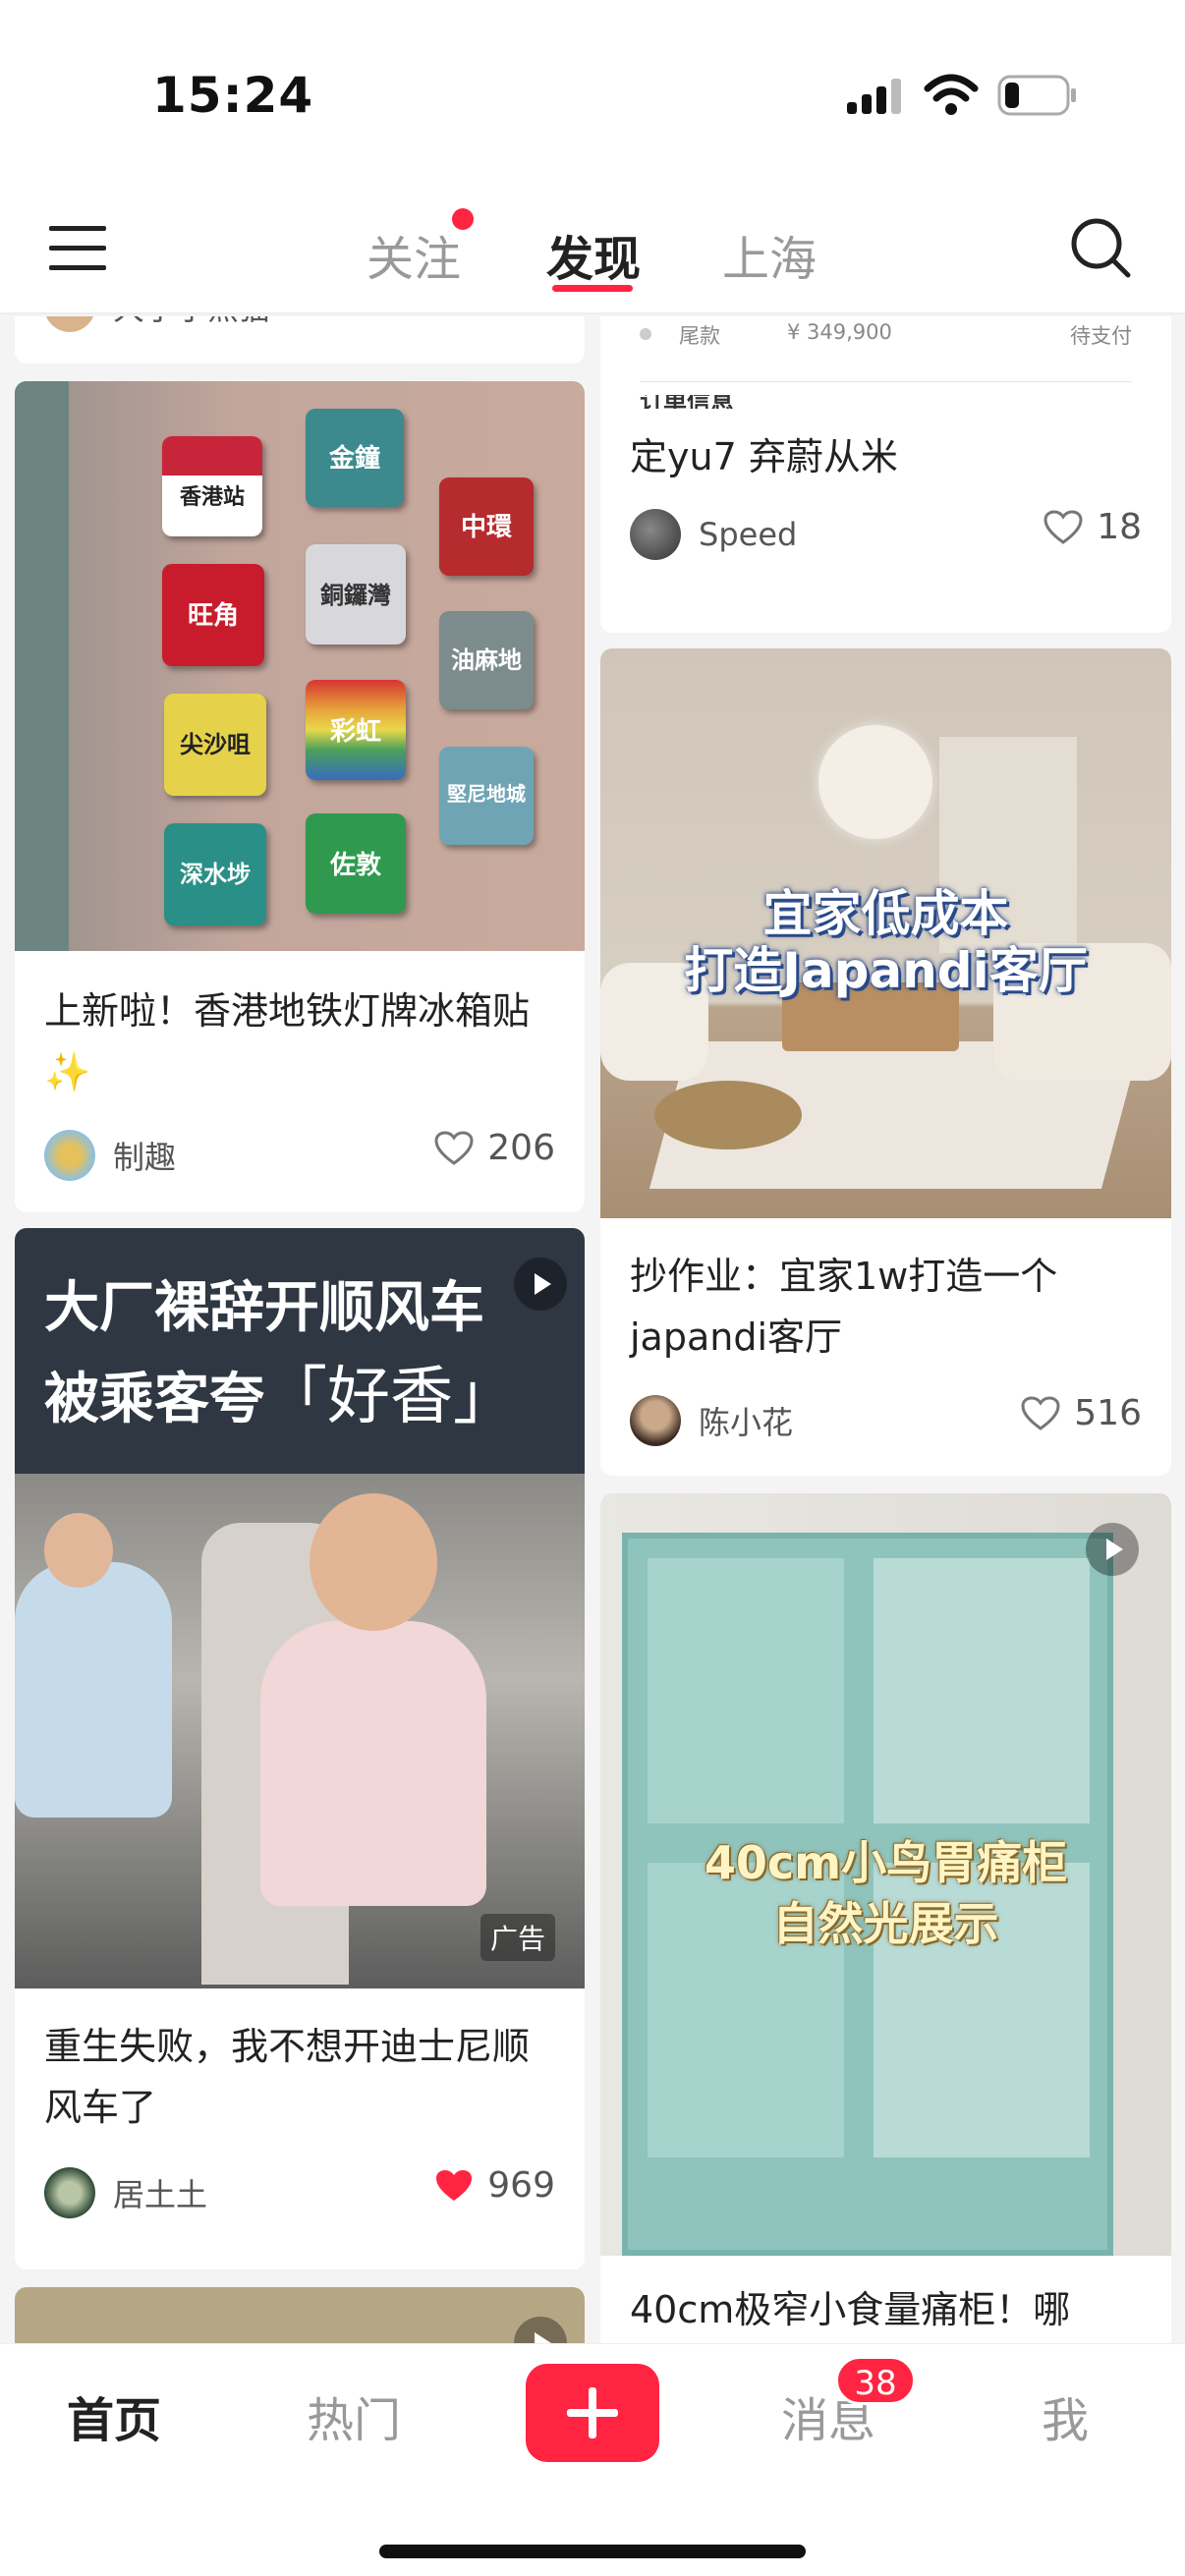 The height and width of the screenshot is (2576, 1185). I want to click on paper-lamp, so click(875, 782).